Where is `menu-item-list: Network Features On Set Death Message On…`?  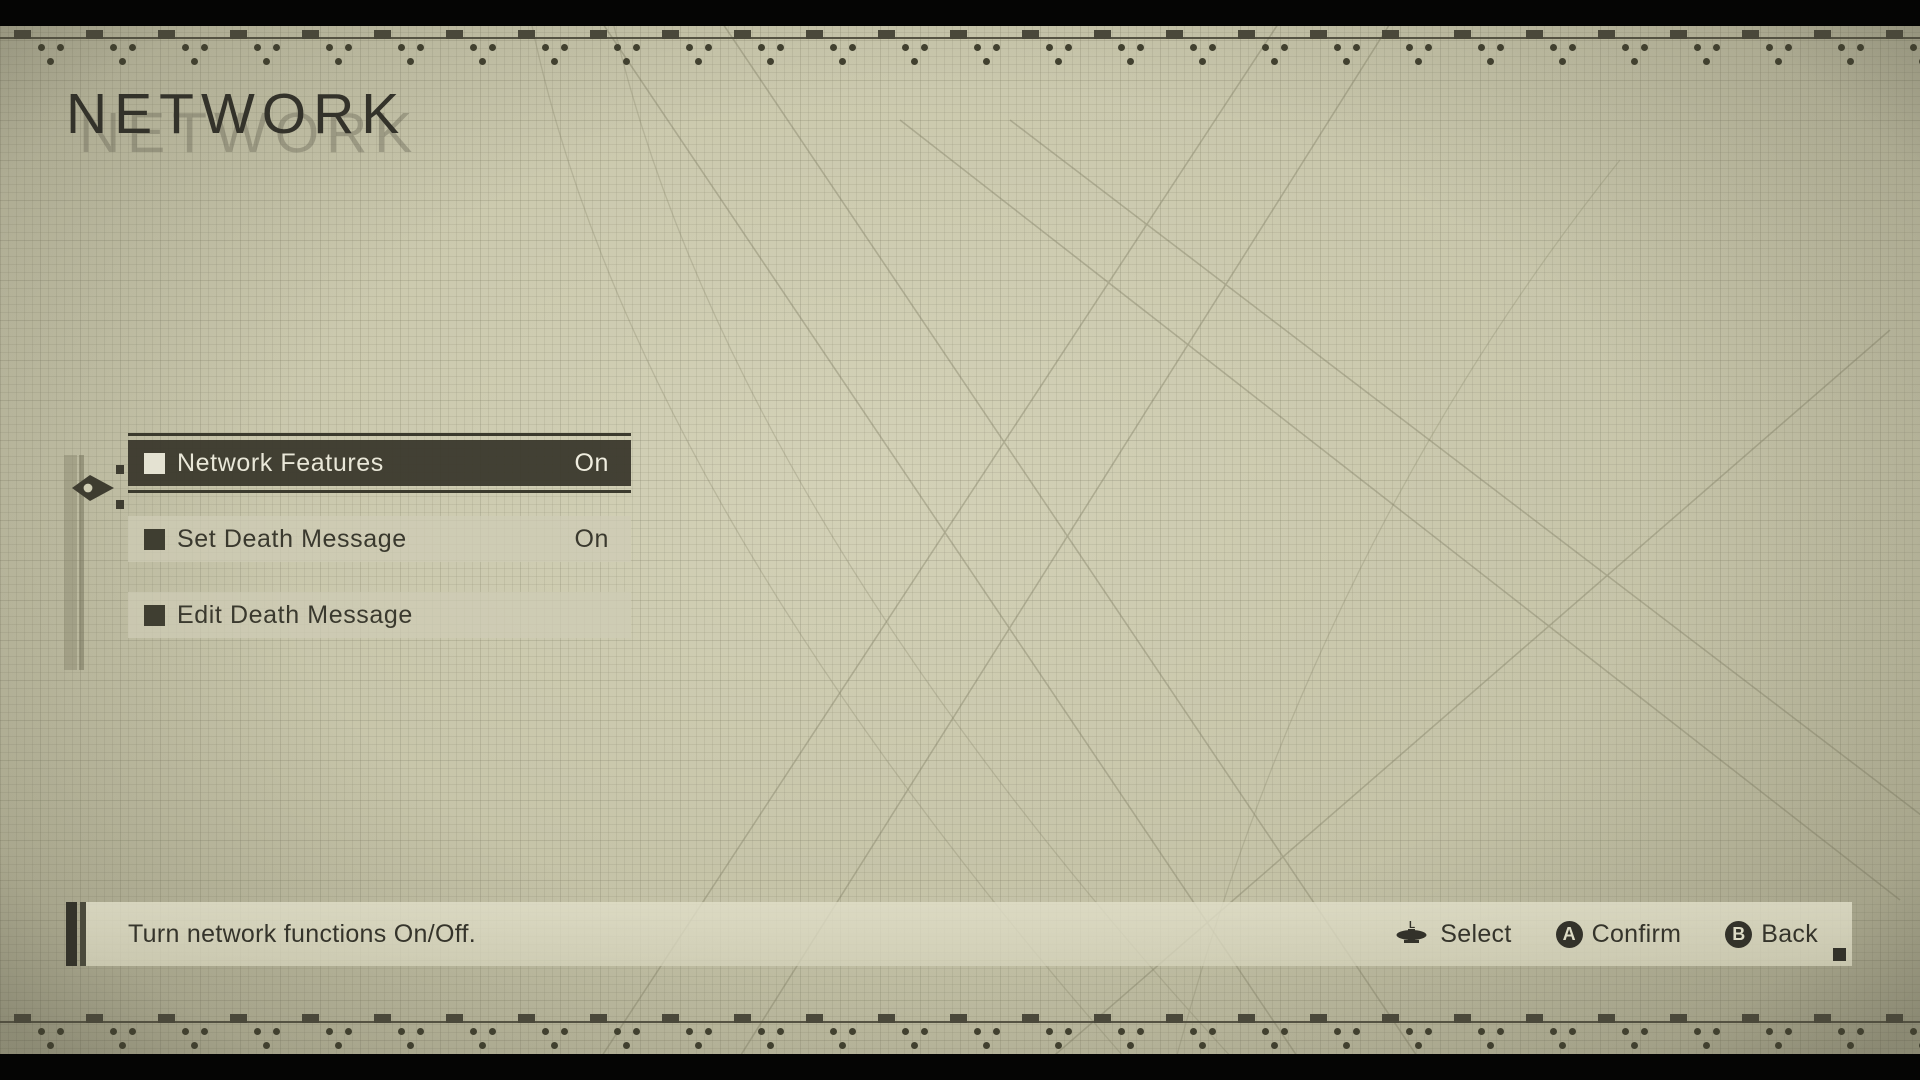
menu-item-list: Network Features On Set Death Message On… is located at coordinates (379, 550).